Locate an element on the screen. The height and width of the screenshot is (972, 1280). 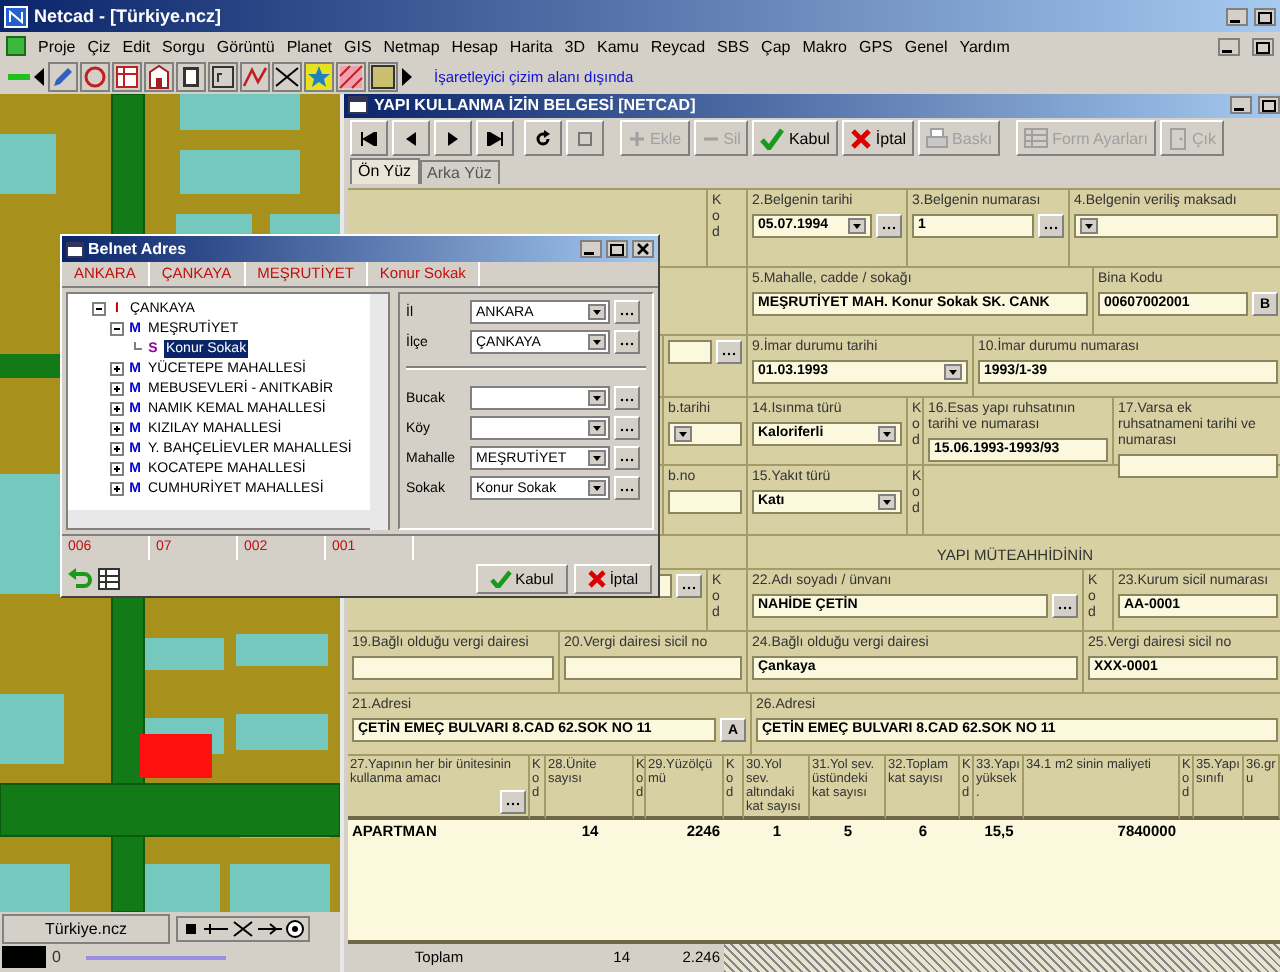
horizontal-scrollbar is located at coordinates (219, 519).